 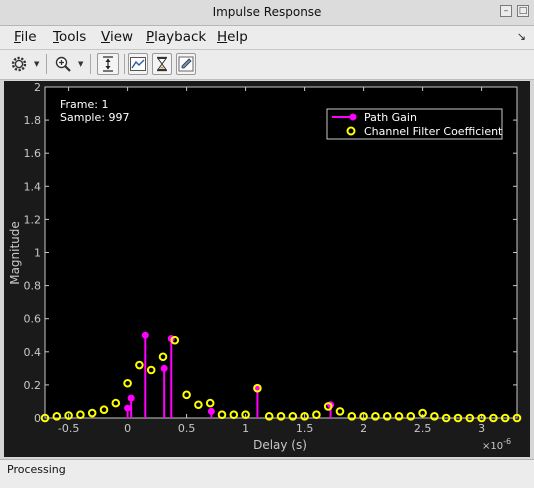 What do you see at coordinates (37, 418) in the screenshot?
I see `y-tick-label: 0` at bounding box center [37, 418].